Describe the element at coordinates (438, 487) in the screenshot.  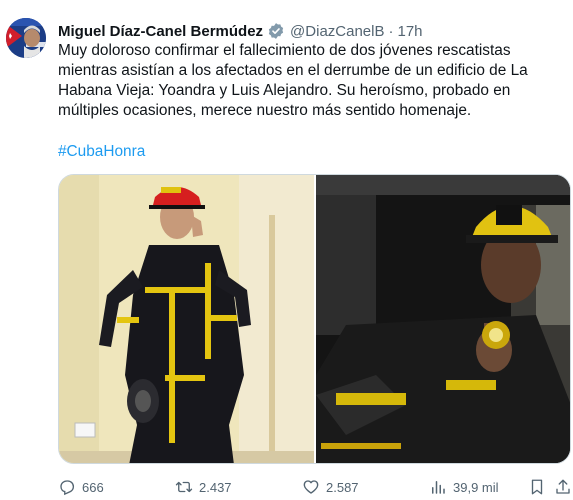
I see `views-chart-icon` at that location.